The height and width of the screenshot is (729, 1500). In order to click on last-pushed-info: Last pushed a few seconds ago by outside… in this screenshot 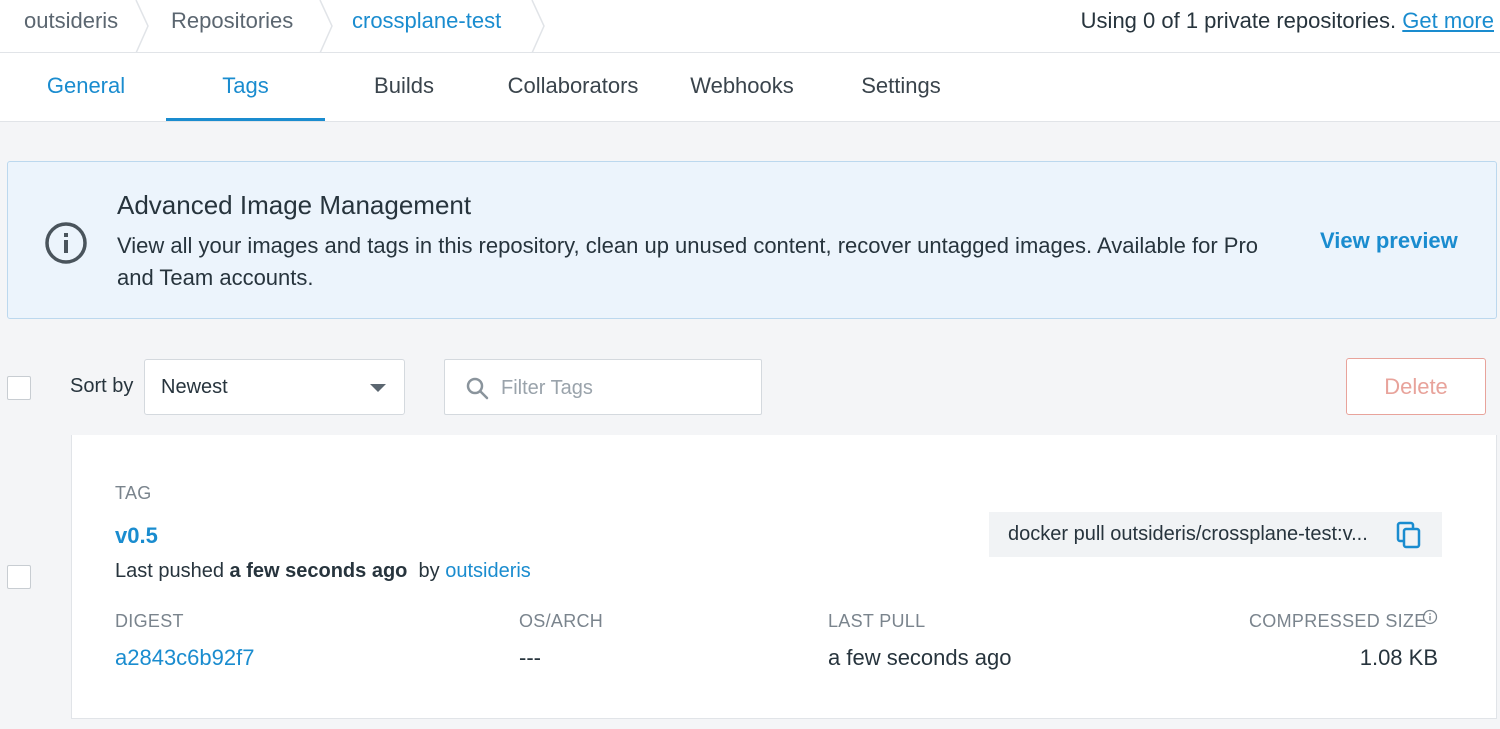, I will do `click(323, 571)`.